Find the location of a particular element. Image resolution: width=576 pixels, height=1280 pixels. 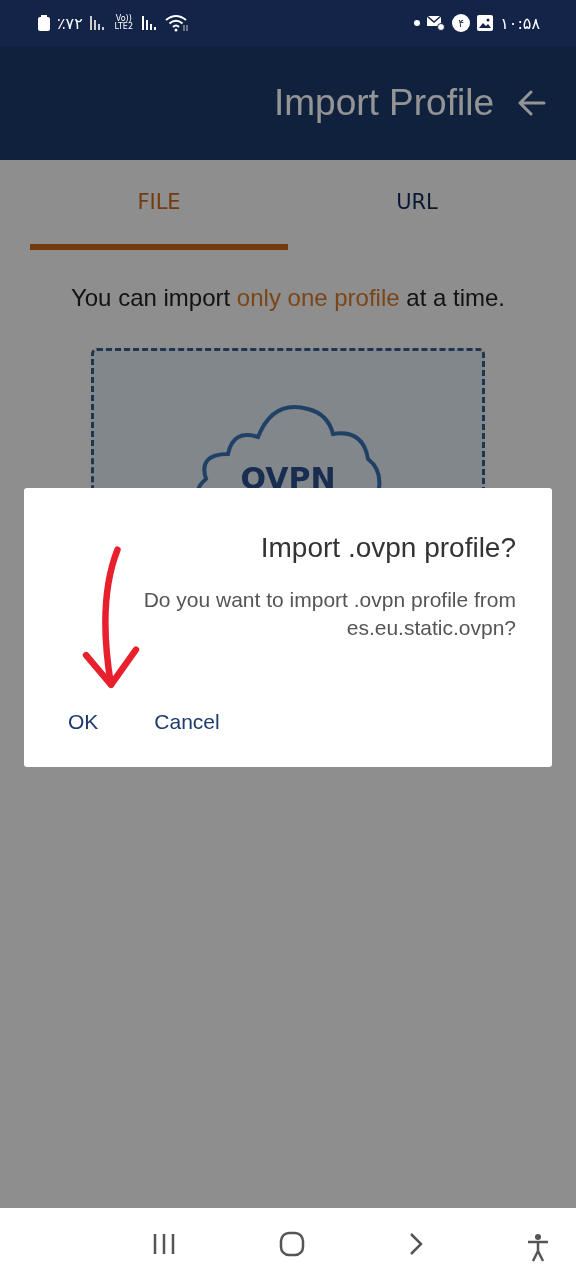

screen-title: Import Profile is located at coordinates (384, 103).